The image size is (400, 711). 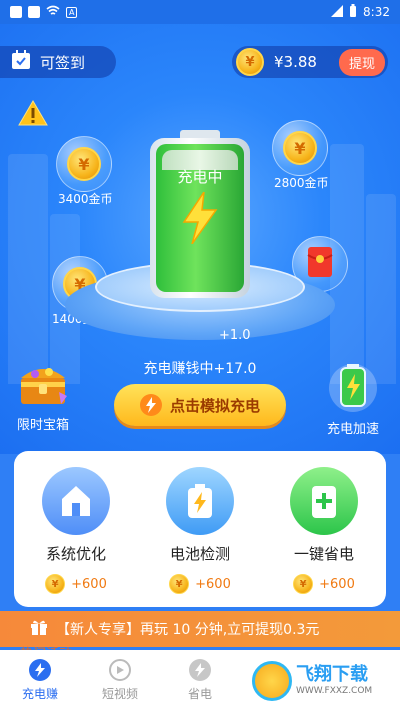 What do you see at coordinates (353, 386) in the screenshot?
I see `speed-battery-icon` at bounding box center [353, 386].